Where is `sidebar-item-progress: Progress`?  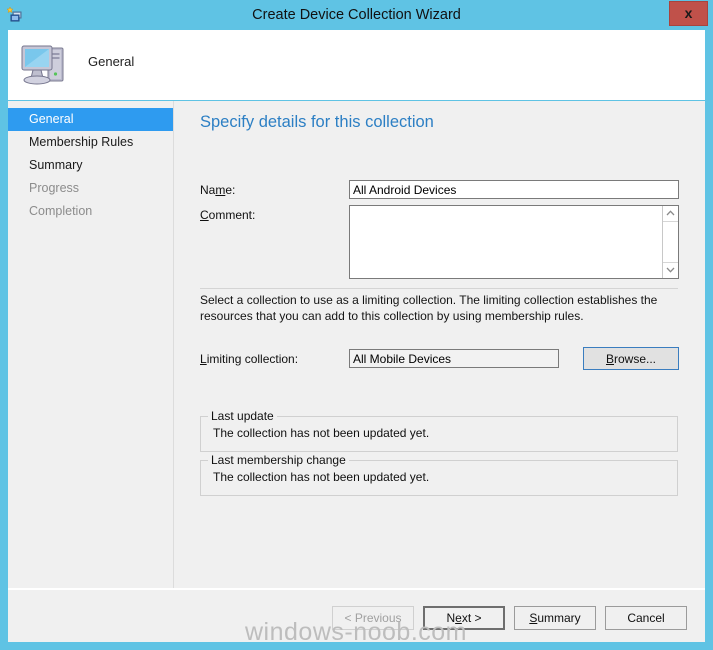
sidebar-item-progress: Progress is located at coordinates (54, 188).